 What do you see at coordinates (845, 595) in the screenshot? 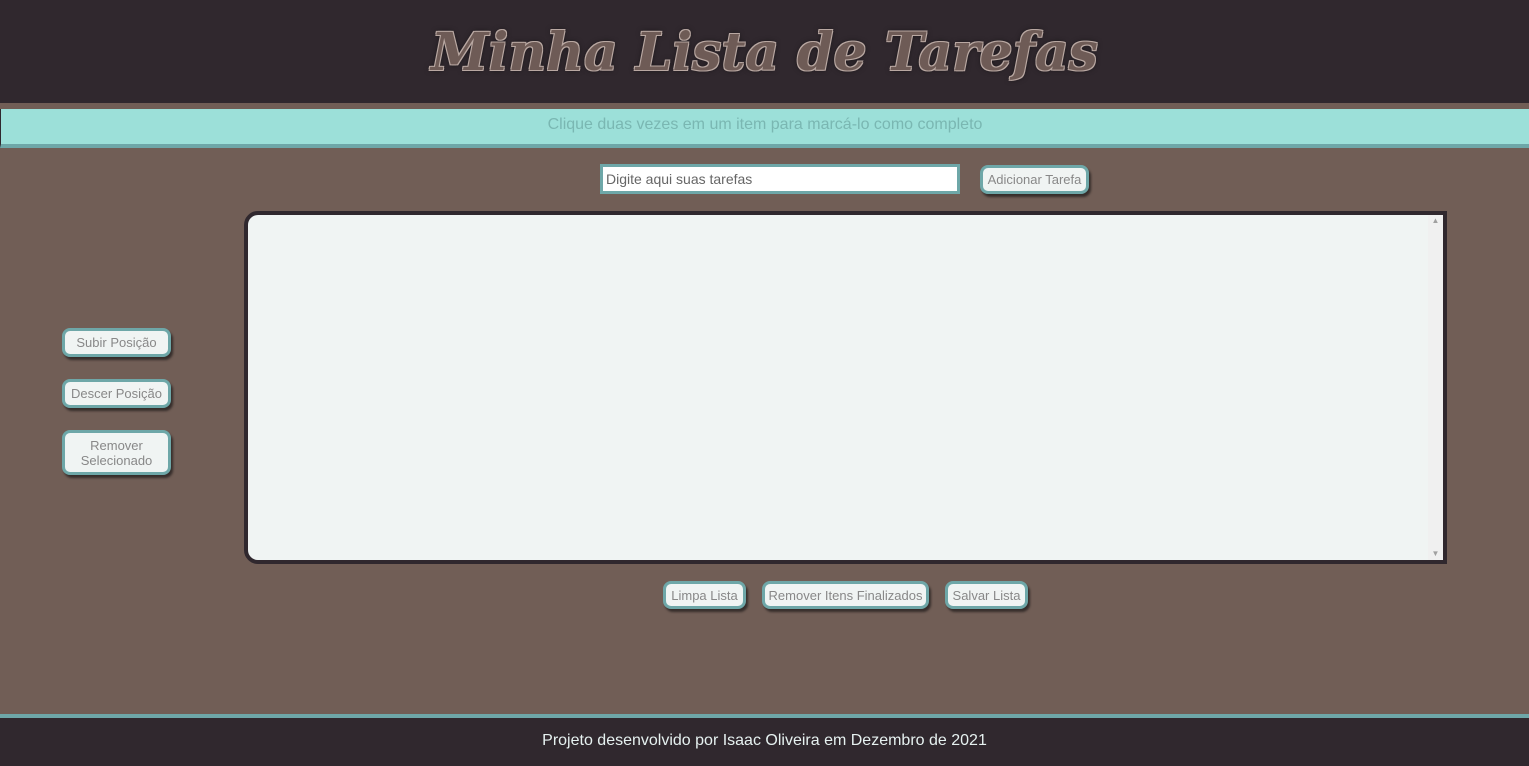
I see `remove-finished-button: Remover Itens Finalizados` at bounding box center [845, 595].